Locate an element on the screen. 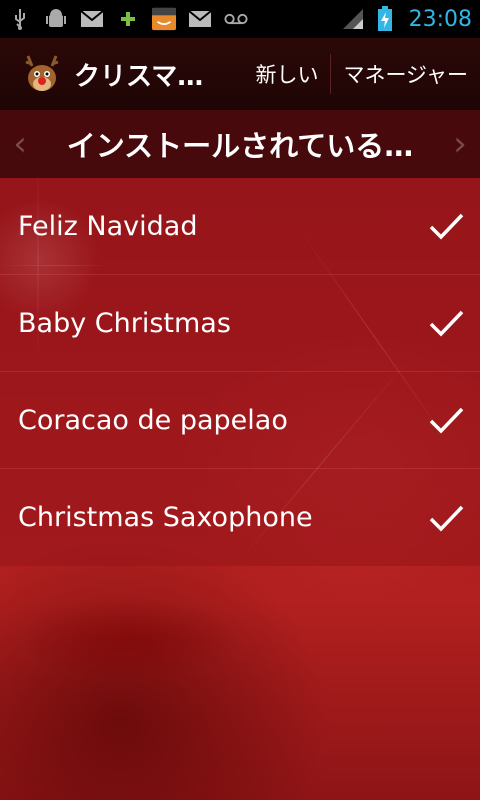 Image resolution: width=480 pixels, height=800 pixels. list-item: Christmas Saxophone is located at coordinates (240, 517).